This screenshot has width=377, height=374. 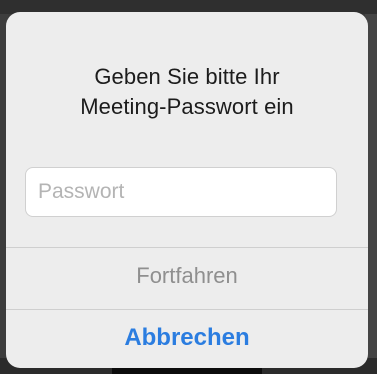 I want to click on dialog-title-line-2: Meeting-Passwort ein, so click(x=187, y=106).